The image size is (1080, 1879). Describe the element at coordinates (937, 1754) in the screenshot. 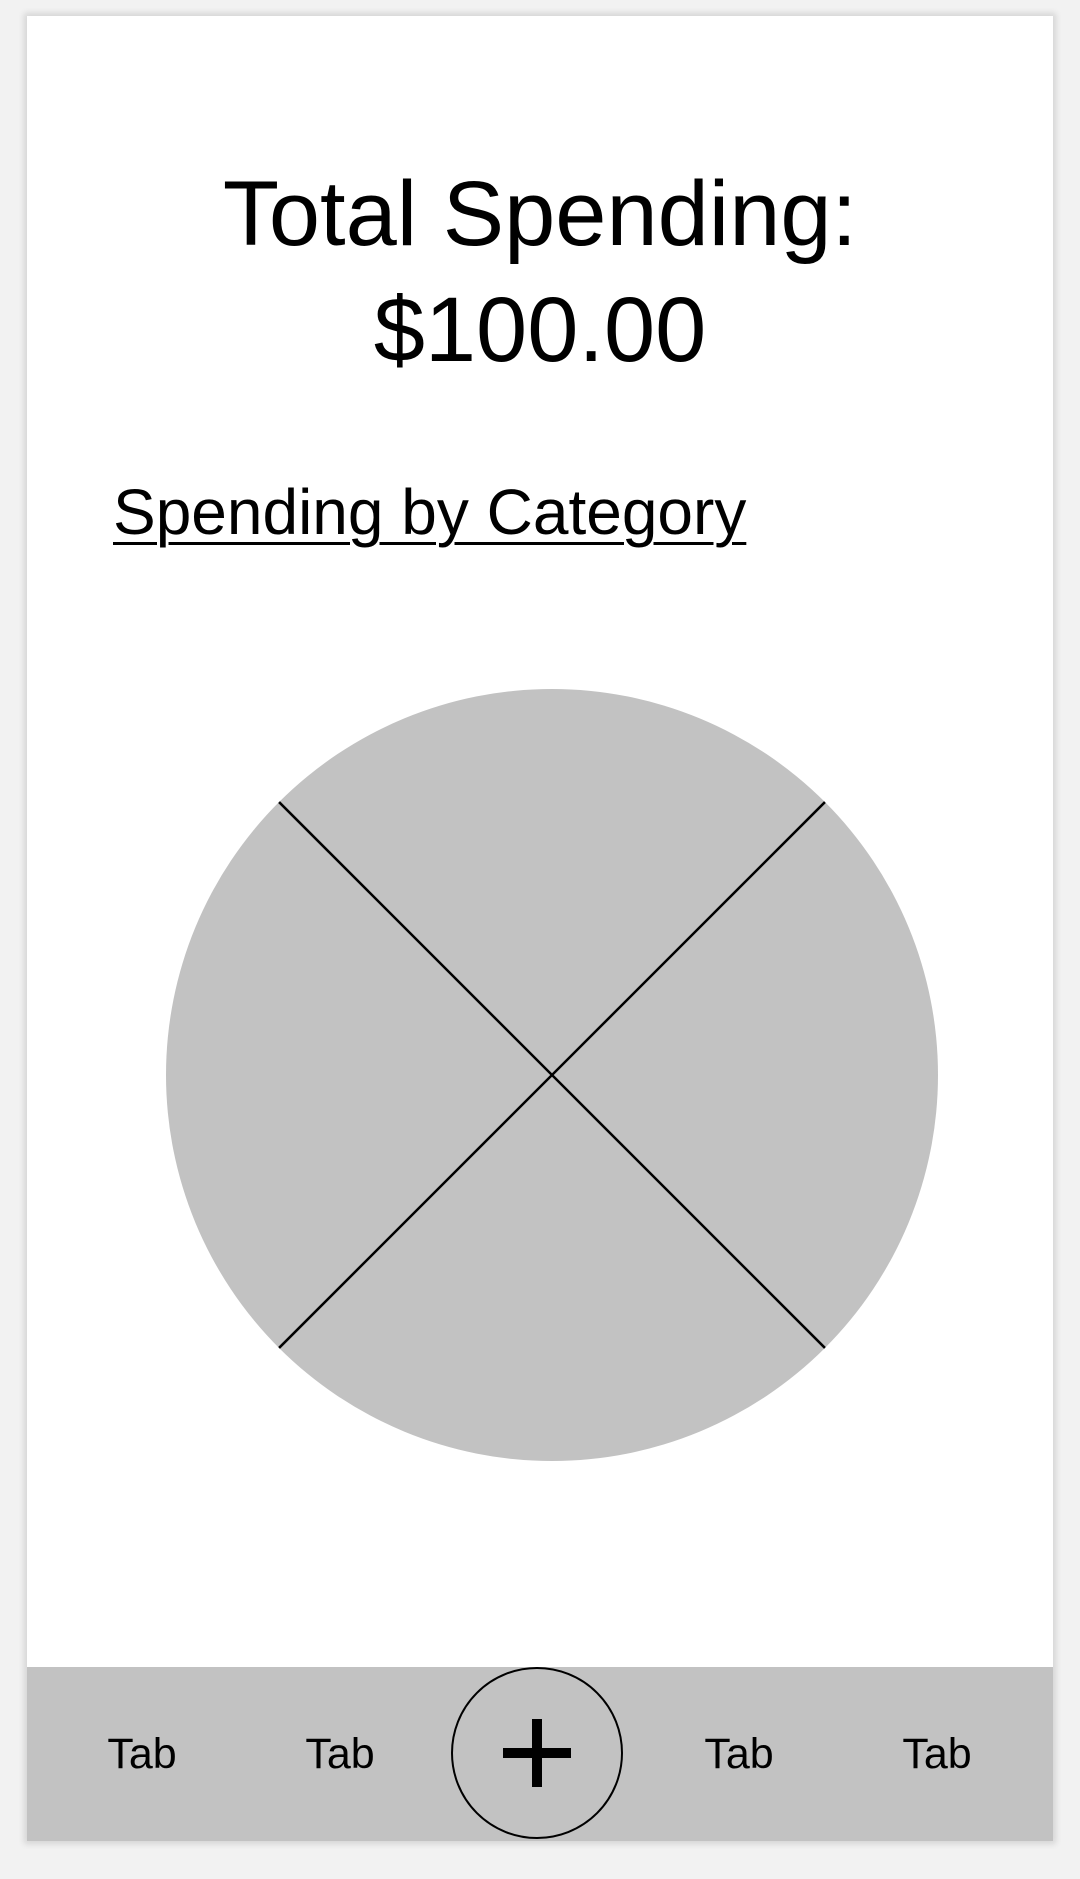

I see `tab-4: Tab` at that location.